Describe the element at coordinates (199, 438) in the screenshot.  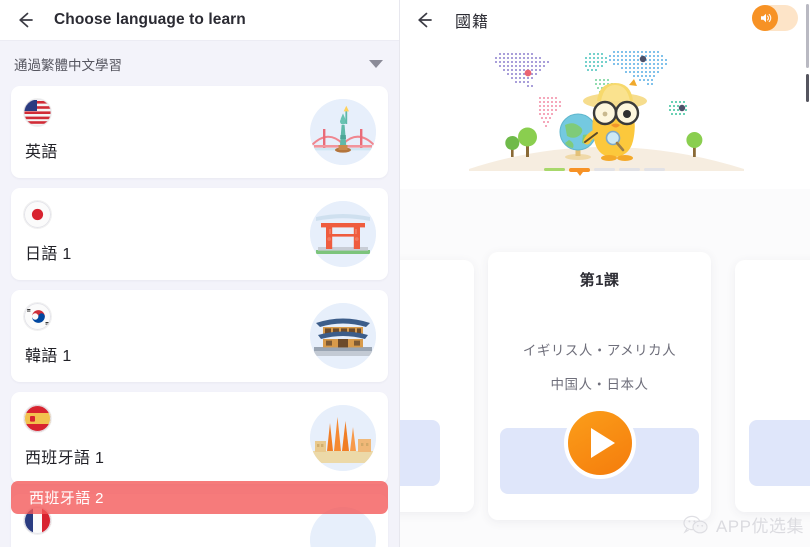
I see `list-item: 西班牙語 1` at that location.